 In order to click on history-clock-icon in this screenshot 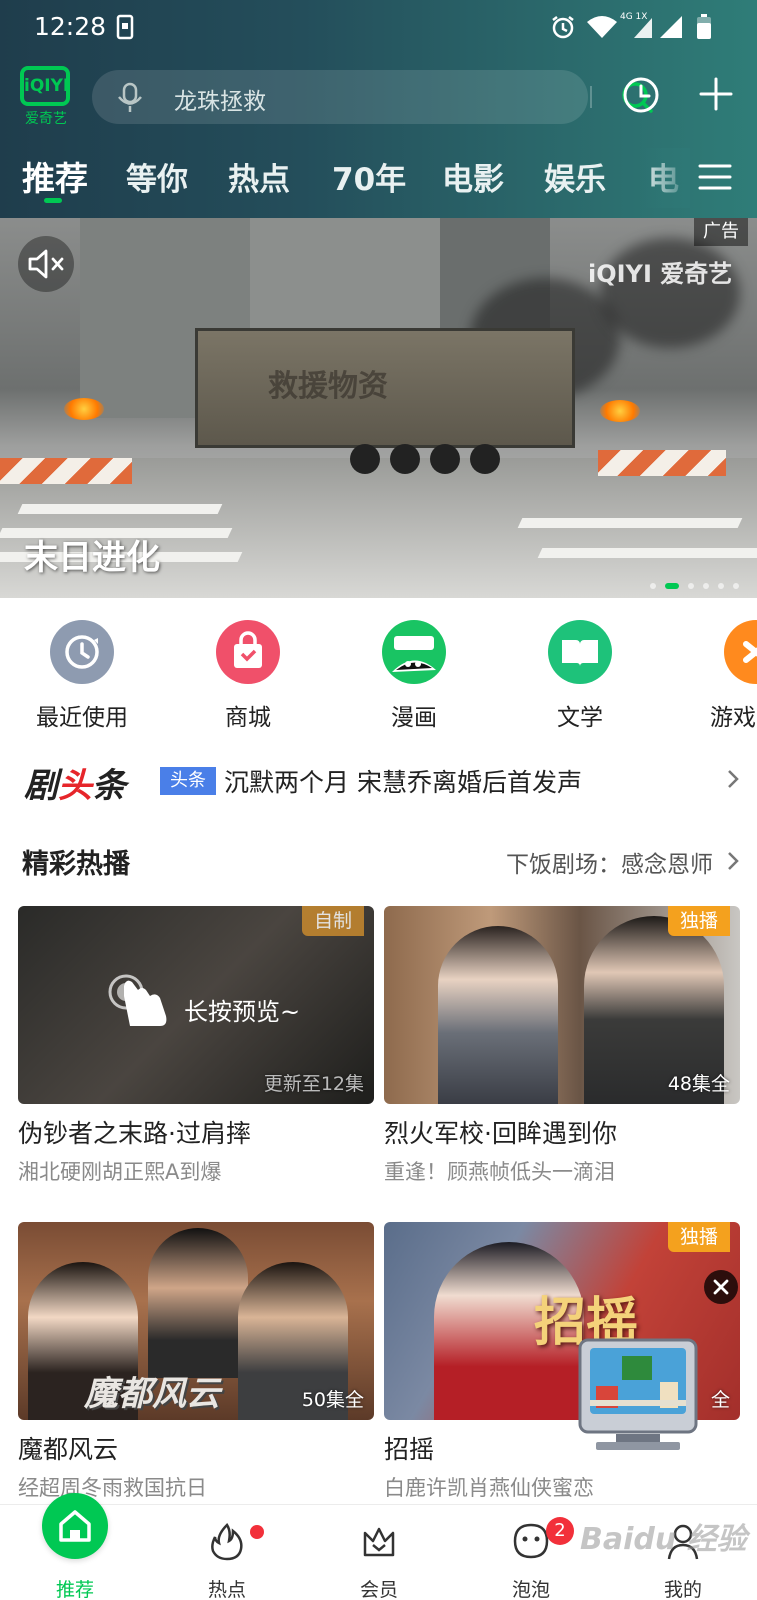, I will do `click(641, 97)`.